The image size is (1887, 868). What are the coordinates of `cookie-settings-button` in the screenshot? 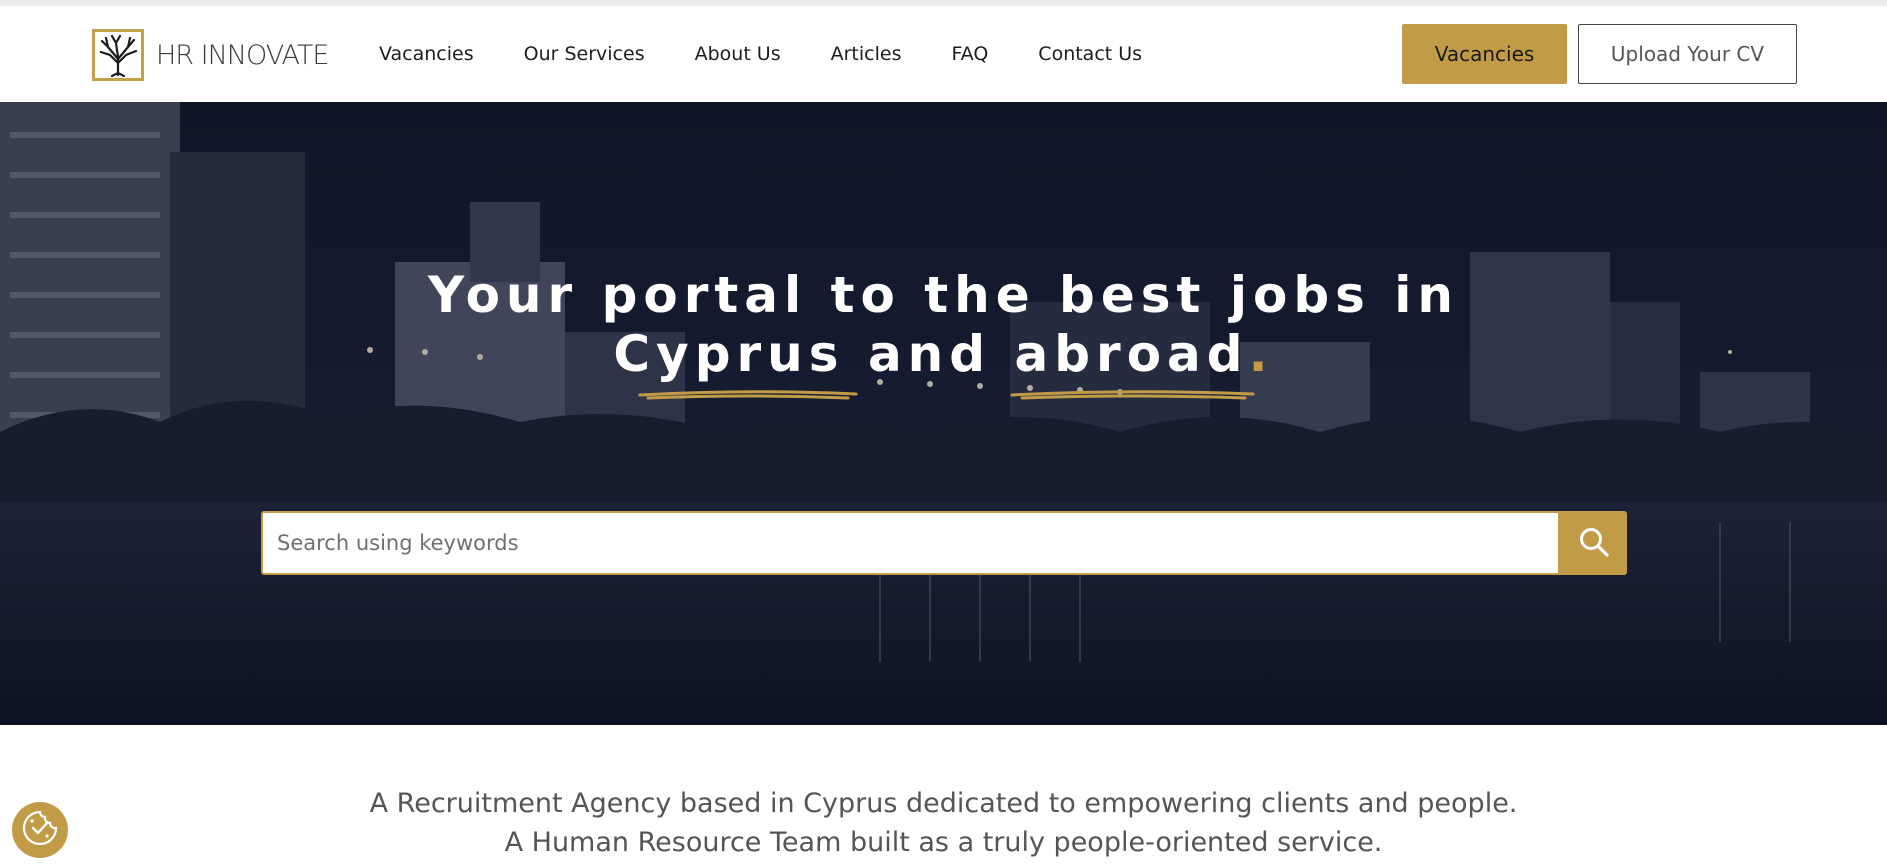 It's located at (40, 830).